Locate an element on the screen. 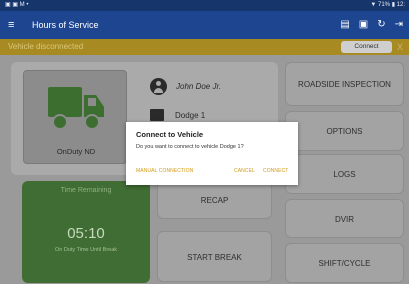  start-break-label: START BREAK is located at coordinates (214, 257).